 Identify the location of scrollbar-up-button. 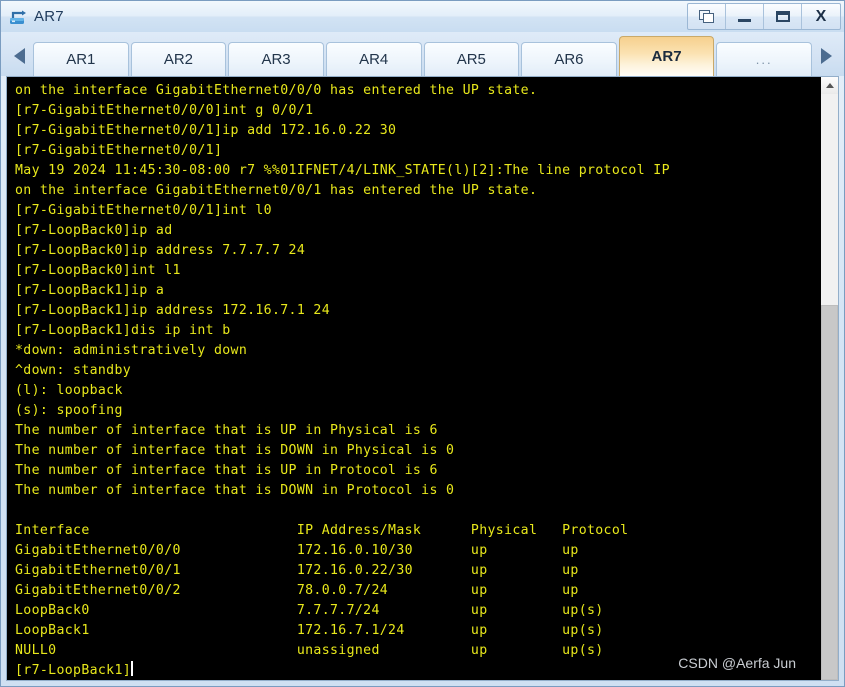
(829, 85).